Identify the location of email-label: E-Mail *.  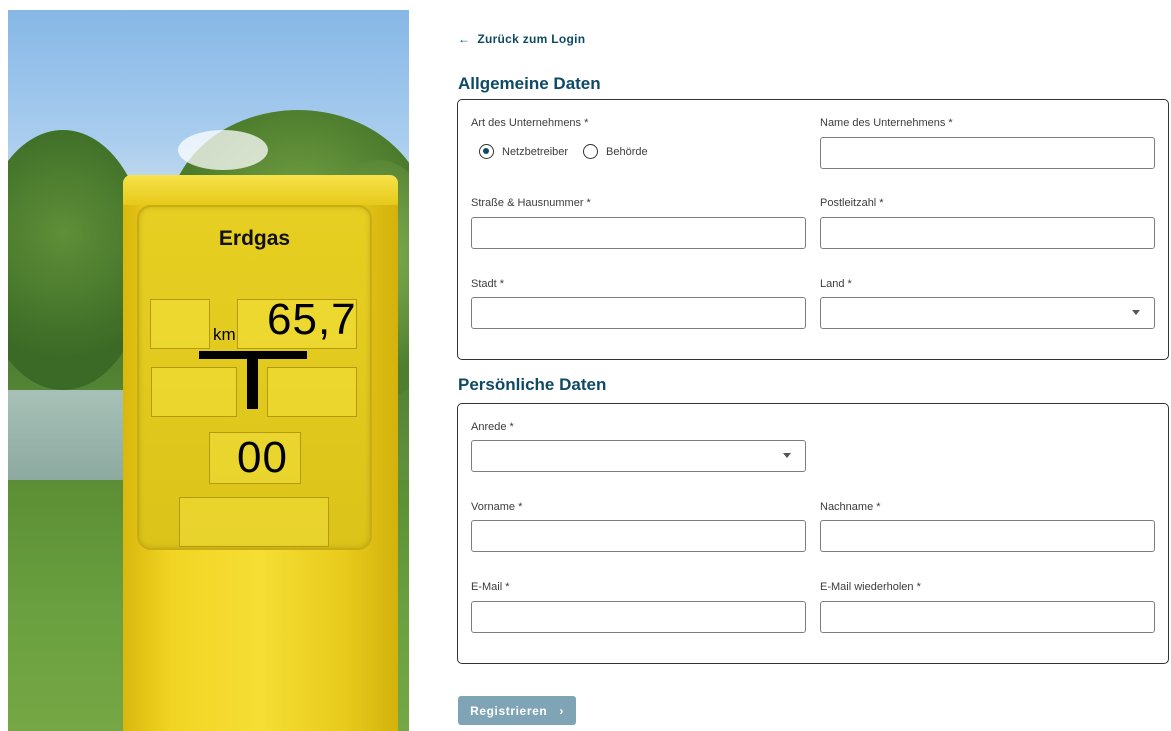
(490, 587).